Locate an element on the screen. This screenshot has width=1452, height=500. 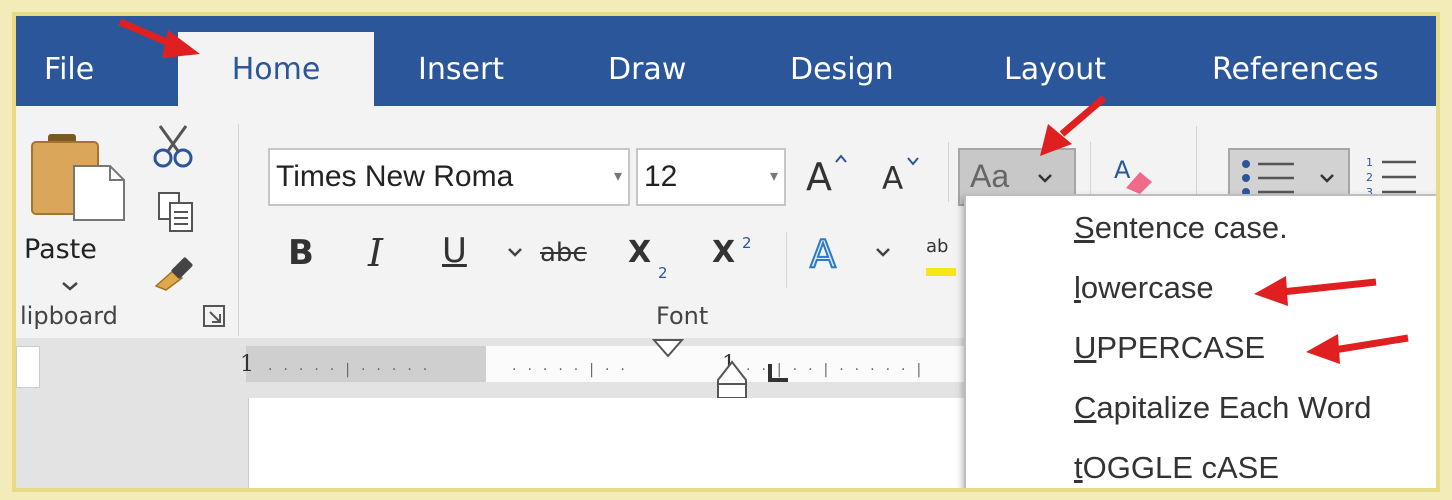
highlight-label: ab is located at coordinates (937, 246).